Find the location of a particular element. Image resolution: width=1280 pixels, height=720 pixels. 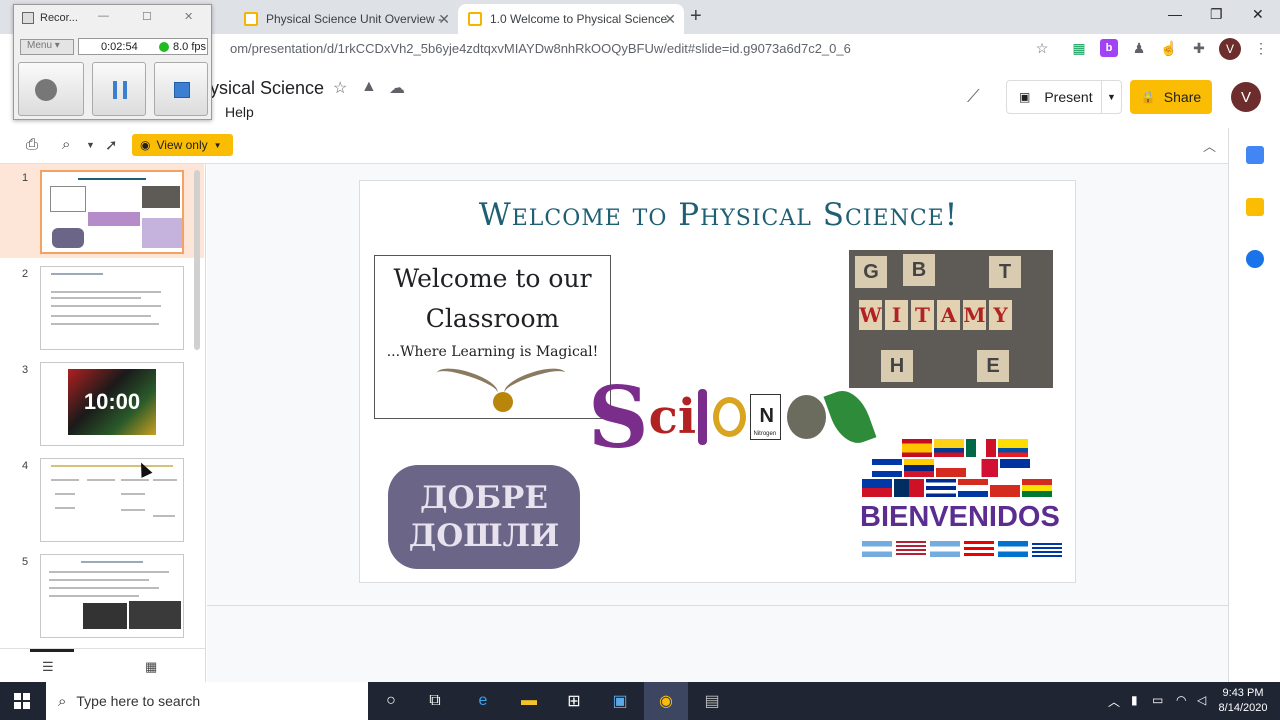

share-button: 🔒 Share is located at coordinates (1171, 97).